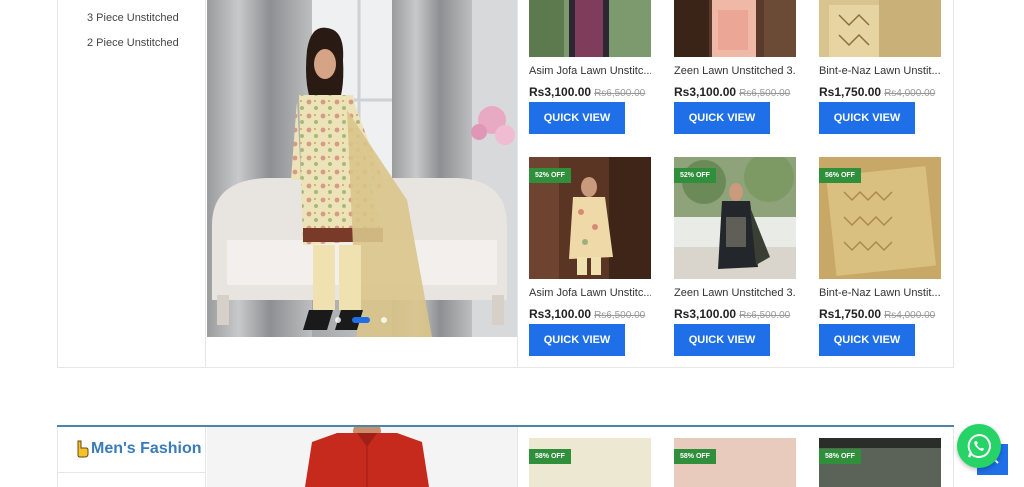 Image resolution: width=1024 pixels, height=487 pixels. What do you see at coordinates (83, 449) in the screenshot?
I see `pointing-hand-icon` at bounding box center [83, 449].